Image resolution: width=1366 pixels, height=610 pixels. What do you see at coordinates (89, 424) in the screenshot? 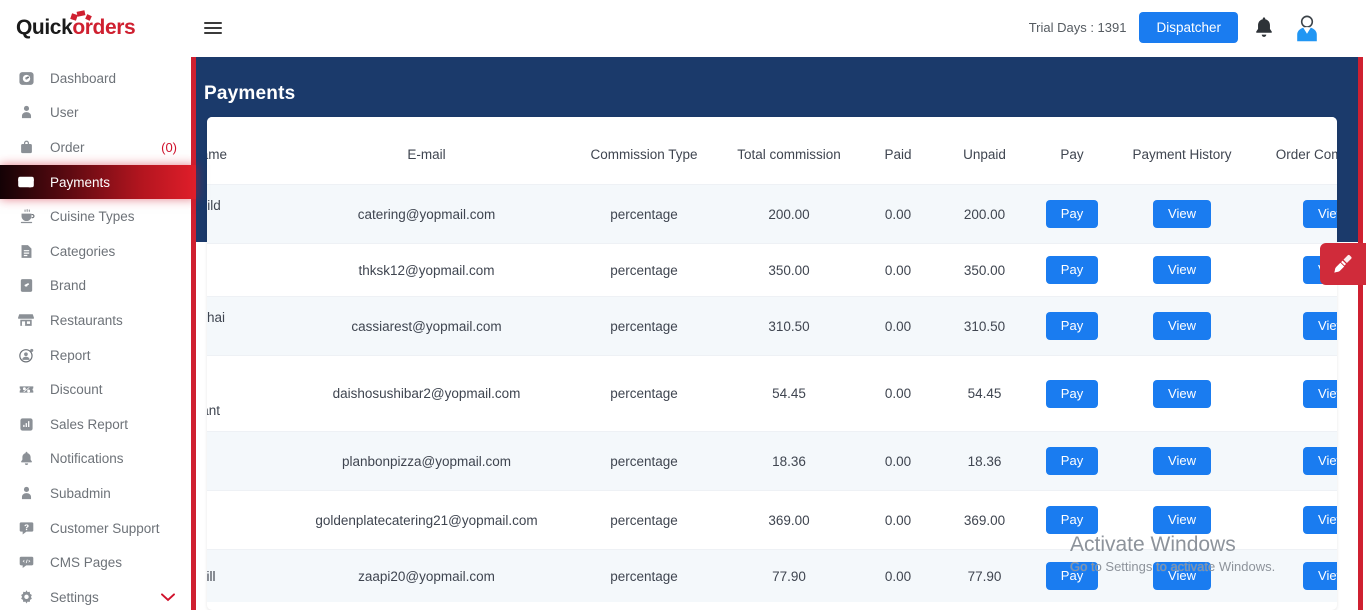
I see `sidebar-item-label: Sales Report` at bounding box center [89, 424].